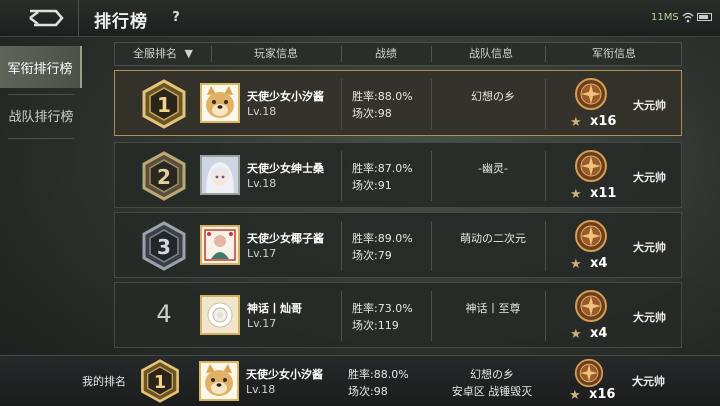  I want to click on games-played: 场次:91, so click(372, 185).